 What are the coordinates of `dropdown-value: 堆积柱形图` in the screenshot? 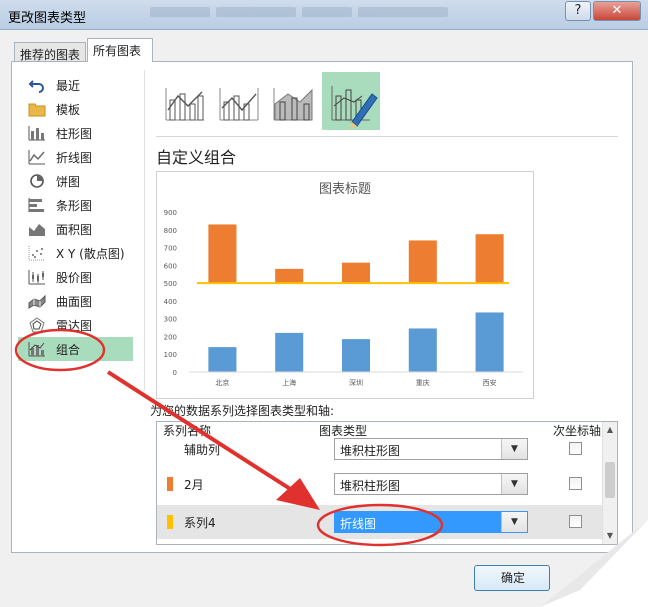 It's located at (370, 486).